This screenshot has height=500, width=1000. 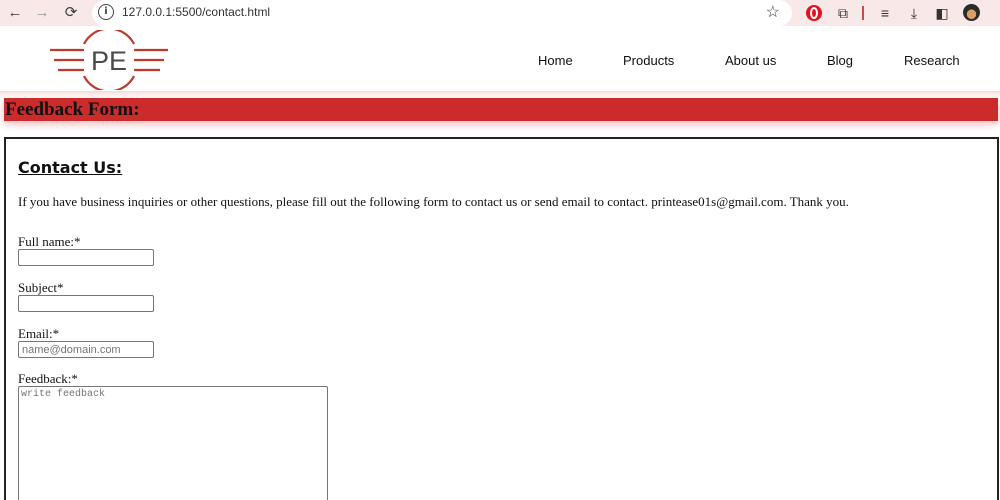 I want to click on banner-title: Feedback Form:, so click(x=72, y=109).